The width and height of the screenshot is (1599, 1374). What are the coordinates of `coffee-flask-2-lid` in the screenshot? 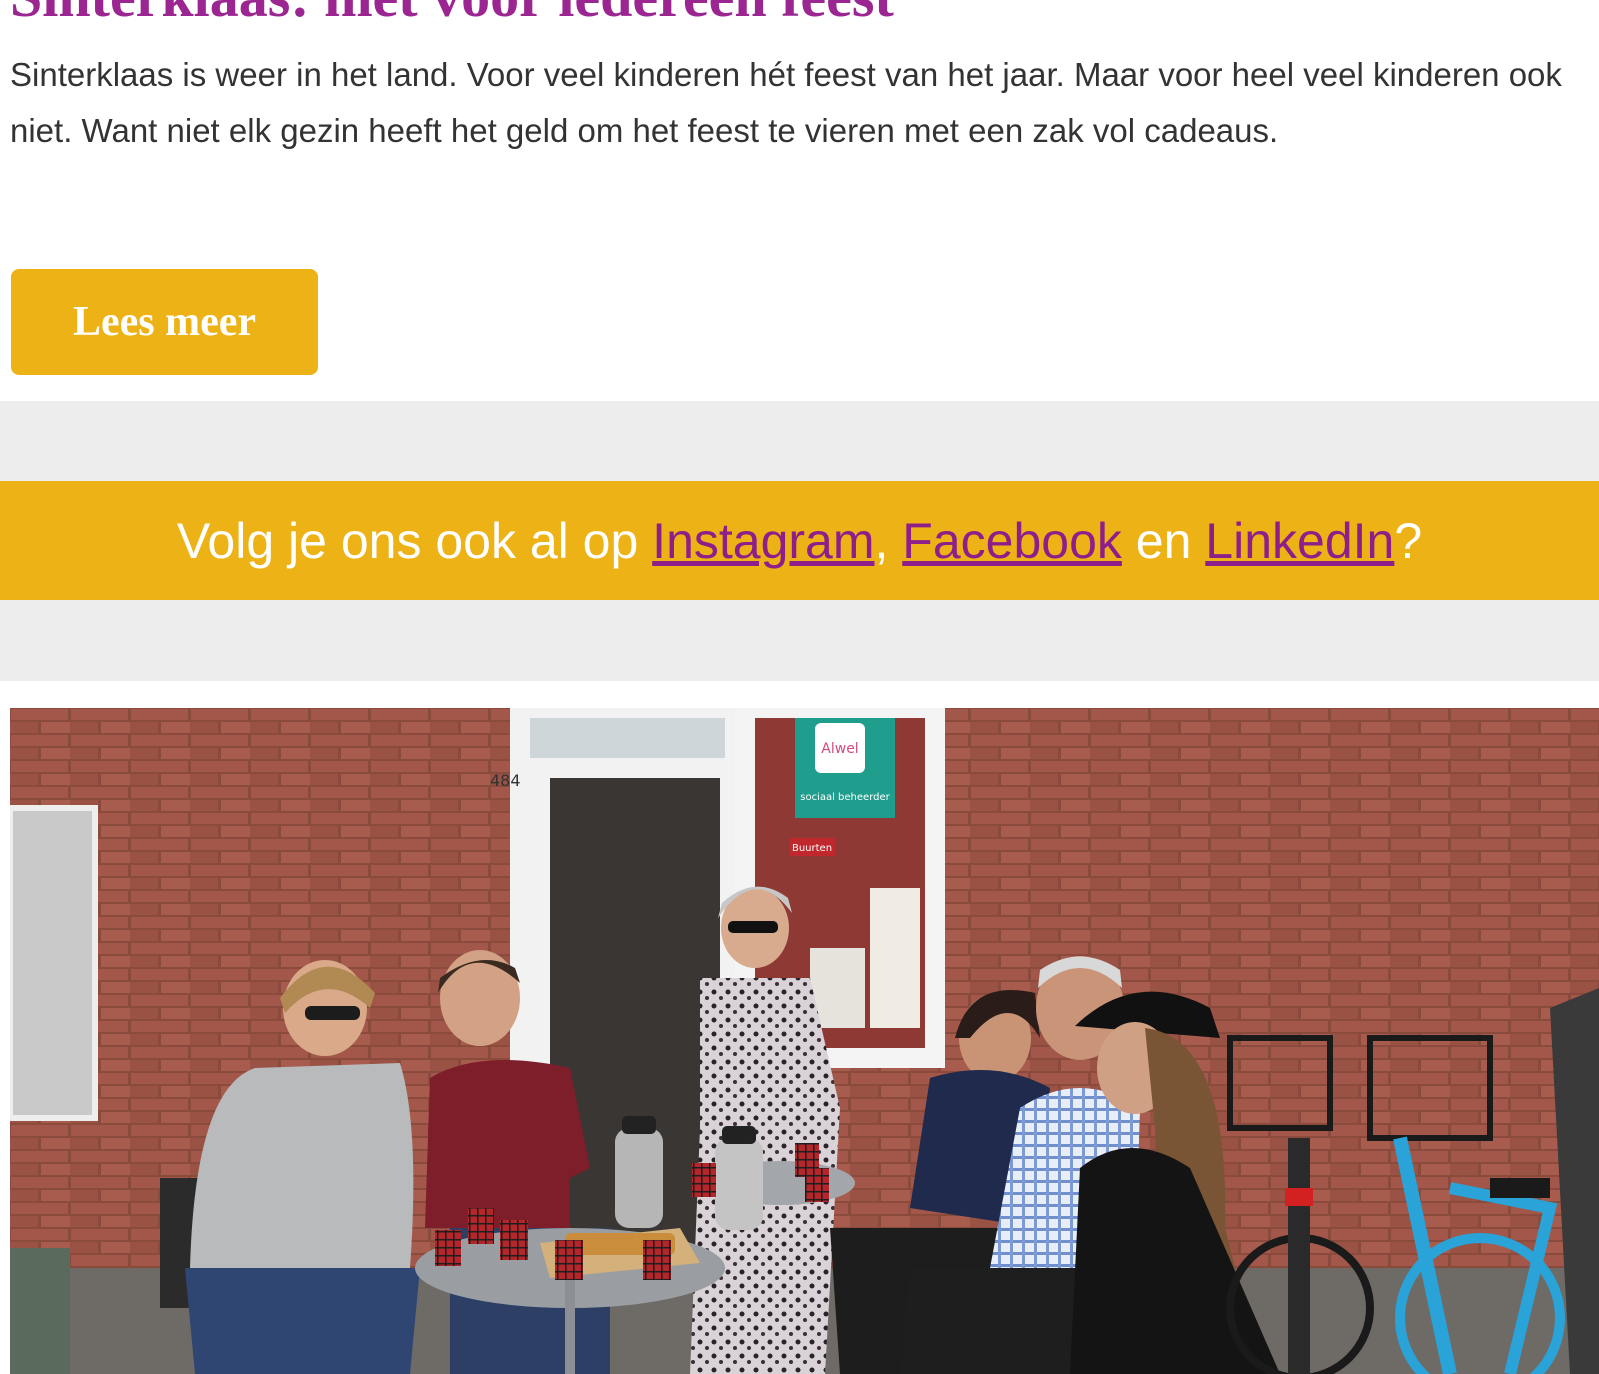 It's located at (739, 1135).